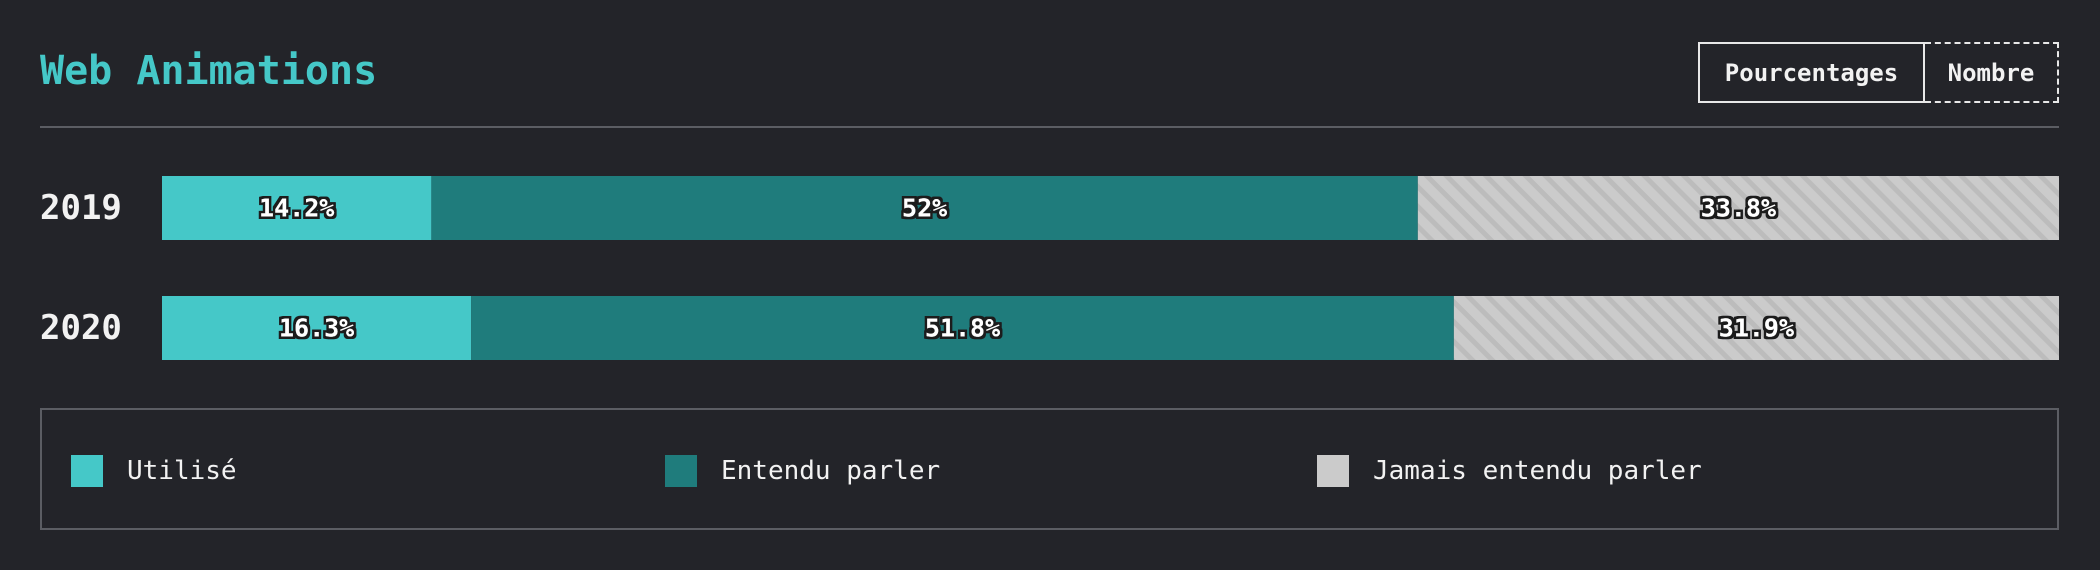 This screenshot has height=570, width=2100. What do you see at coordinates (1756, 328) in the screenshot?
I see `data-label-jamais-entendu-parler-2020: 31.9%` at bounding box center [1756, 328].